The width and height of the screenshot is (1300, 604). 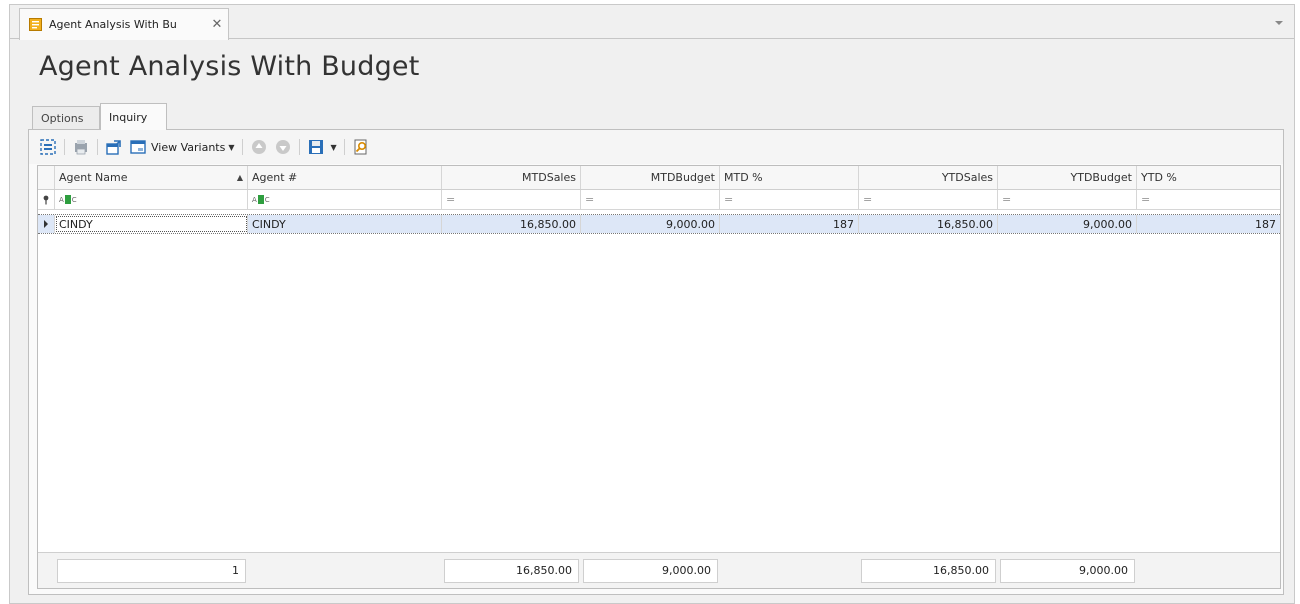 What do you see at coordinates (549, 177) in the screenshot?
I see `column-header-label: MTDSales` at bounding box center [549, 177].